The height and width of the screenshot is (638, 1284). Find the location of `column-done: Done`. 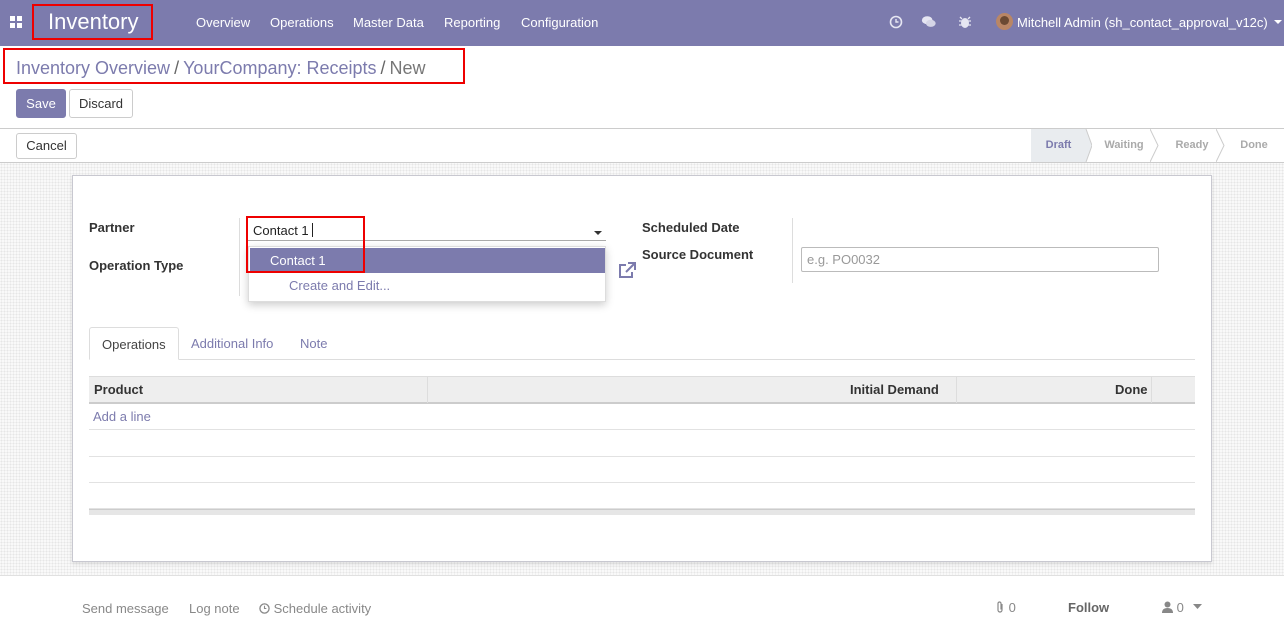

column-done: Done is located at coordinates (1131, 390).